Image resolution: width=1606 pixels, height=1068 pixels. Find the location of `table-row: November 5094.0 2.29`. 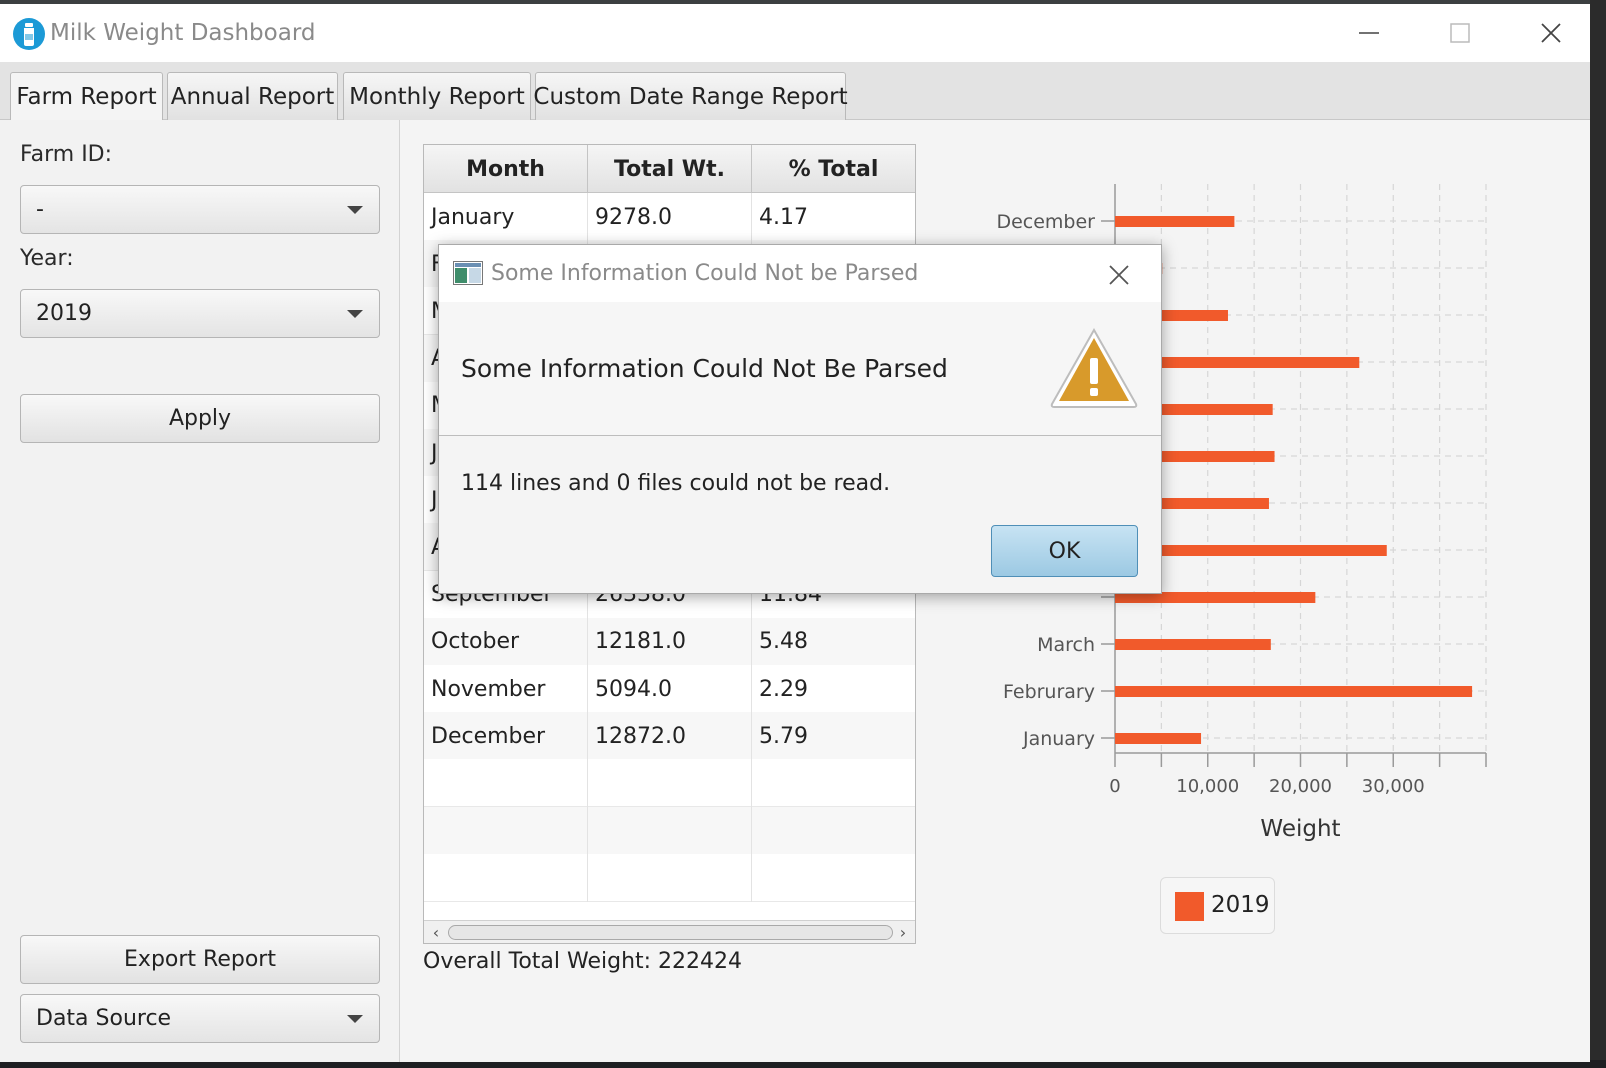

table-row: November 5094.0 2.29 is located at coordinates (669, 689).